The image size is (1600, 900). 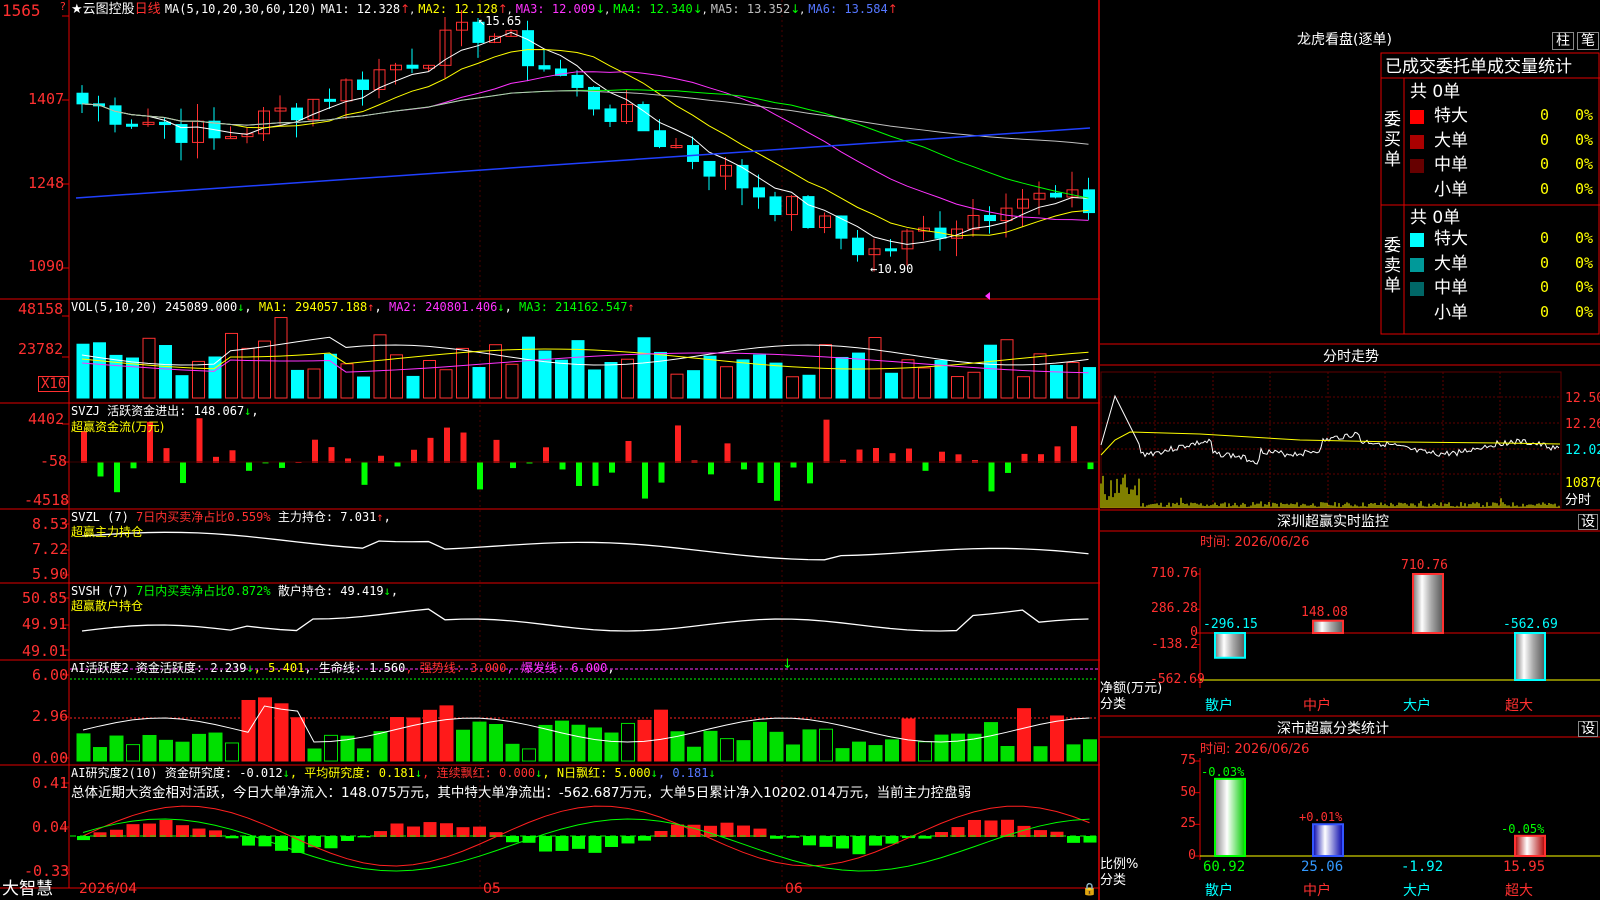 What do you see at coordinates (1224, 867) in the screenshot?
I see `sz2-value-label: 60.92` at bounding box center [1224, 867].